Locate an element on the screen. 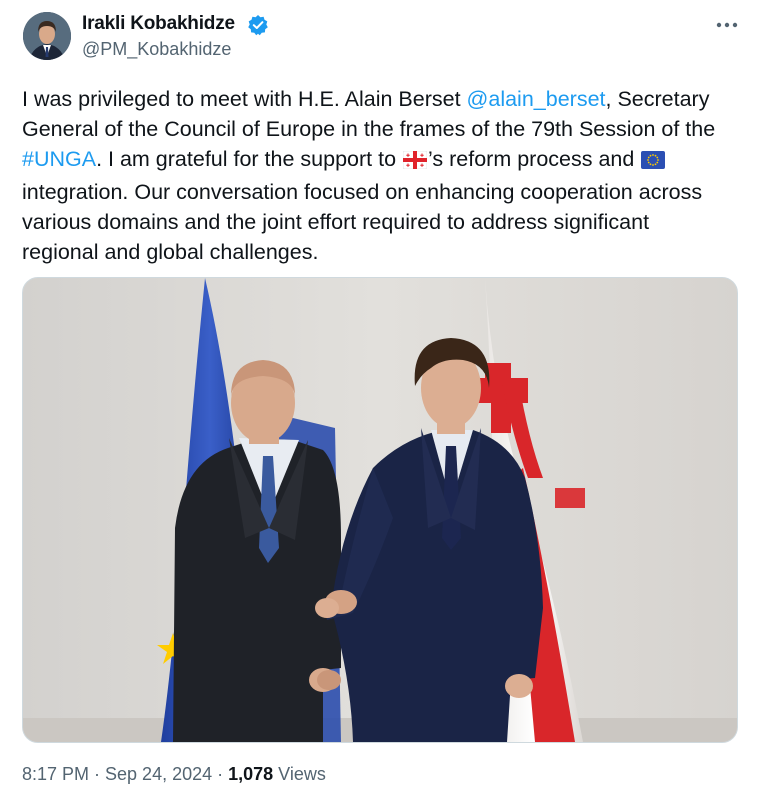 The width and height of the screenshot is (762, 800). author-avatar is located at coordinates (47, 36).